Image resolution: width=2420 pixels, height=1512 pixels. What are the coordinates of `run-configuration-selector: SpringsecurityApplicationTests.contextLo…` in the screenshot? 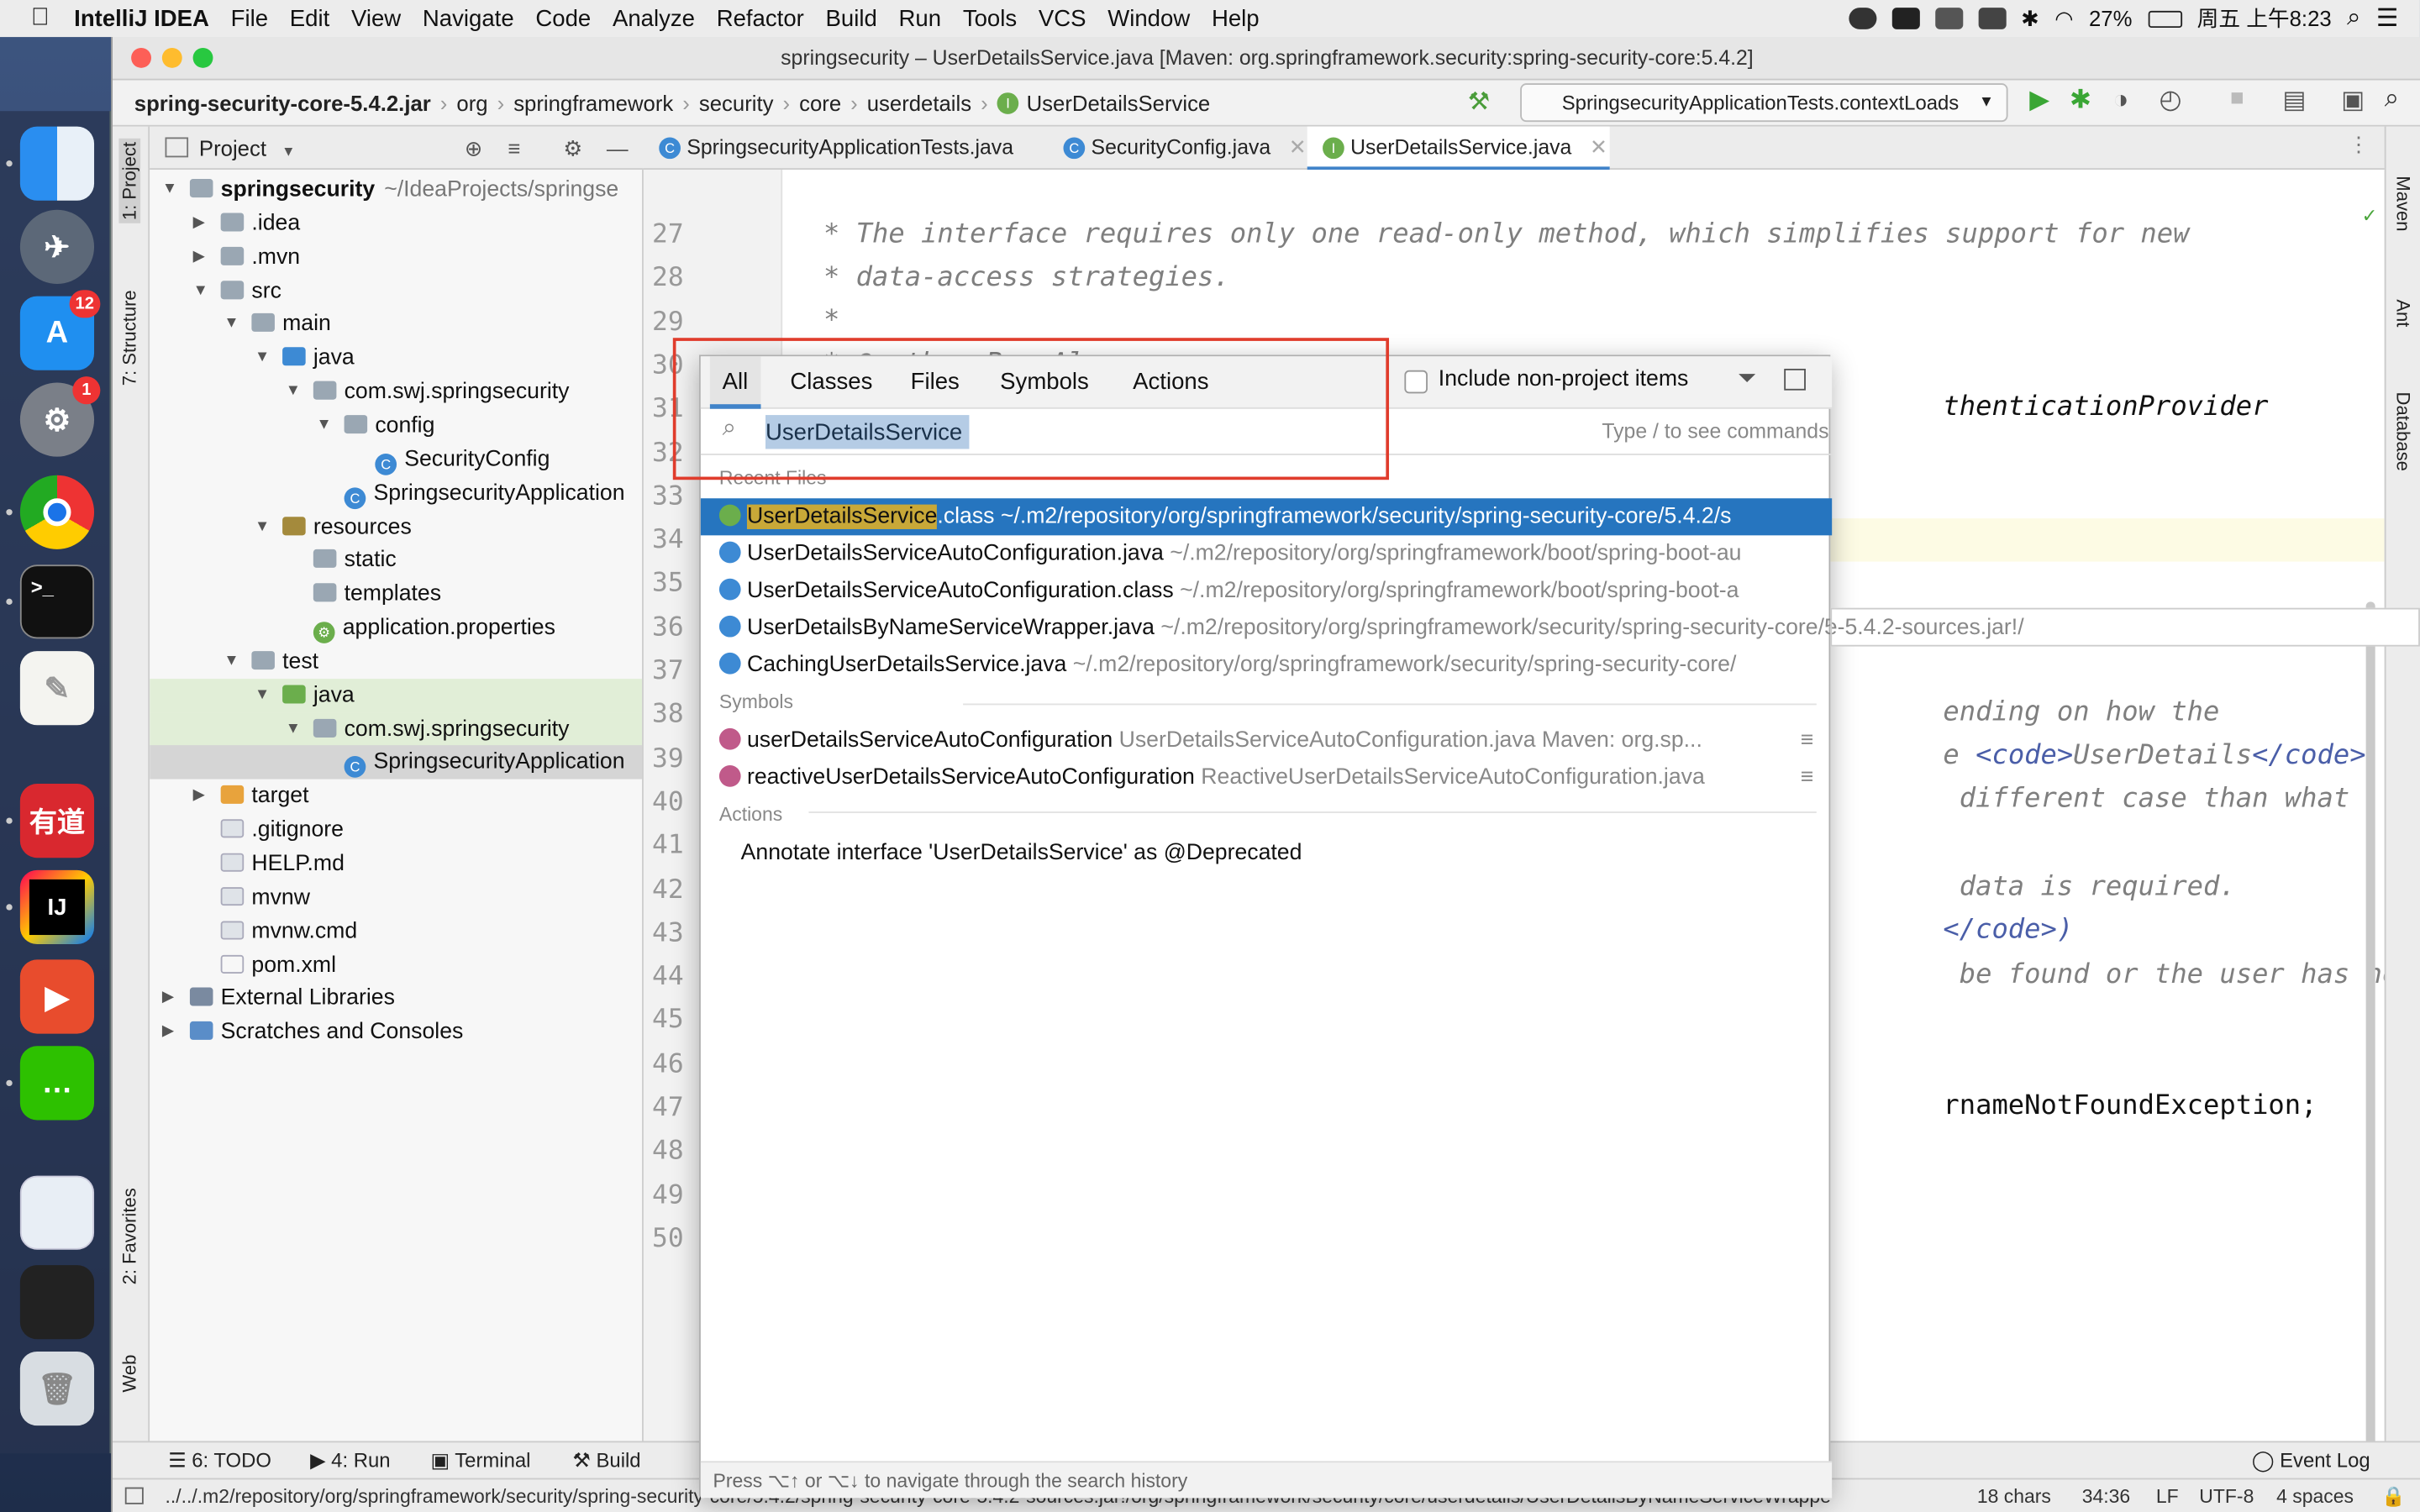 It's located at (1764, 103).